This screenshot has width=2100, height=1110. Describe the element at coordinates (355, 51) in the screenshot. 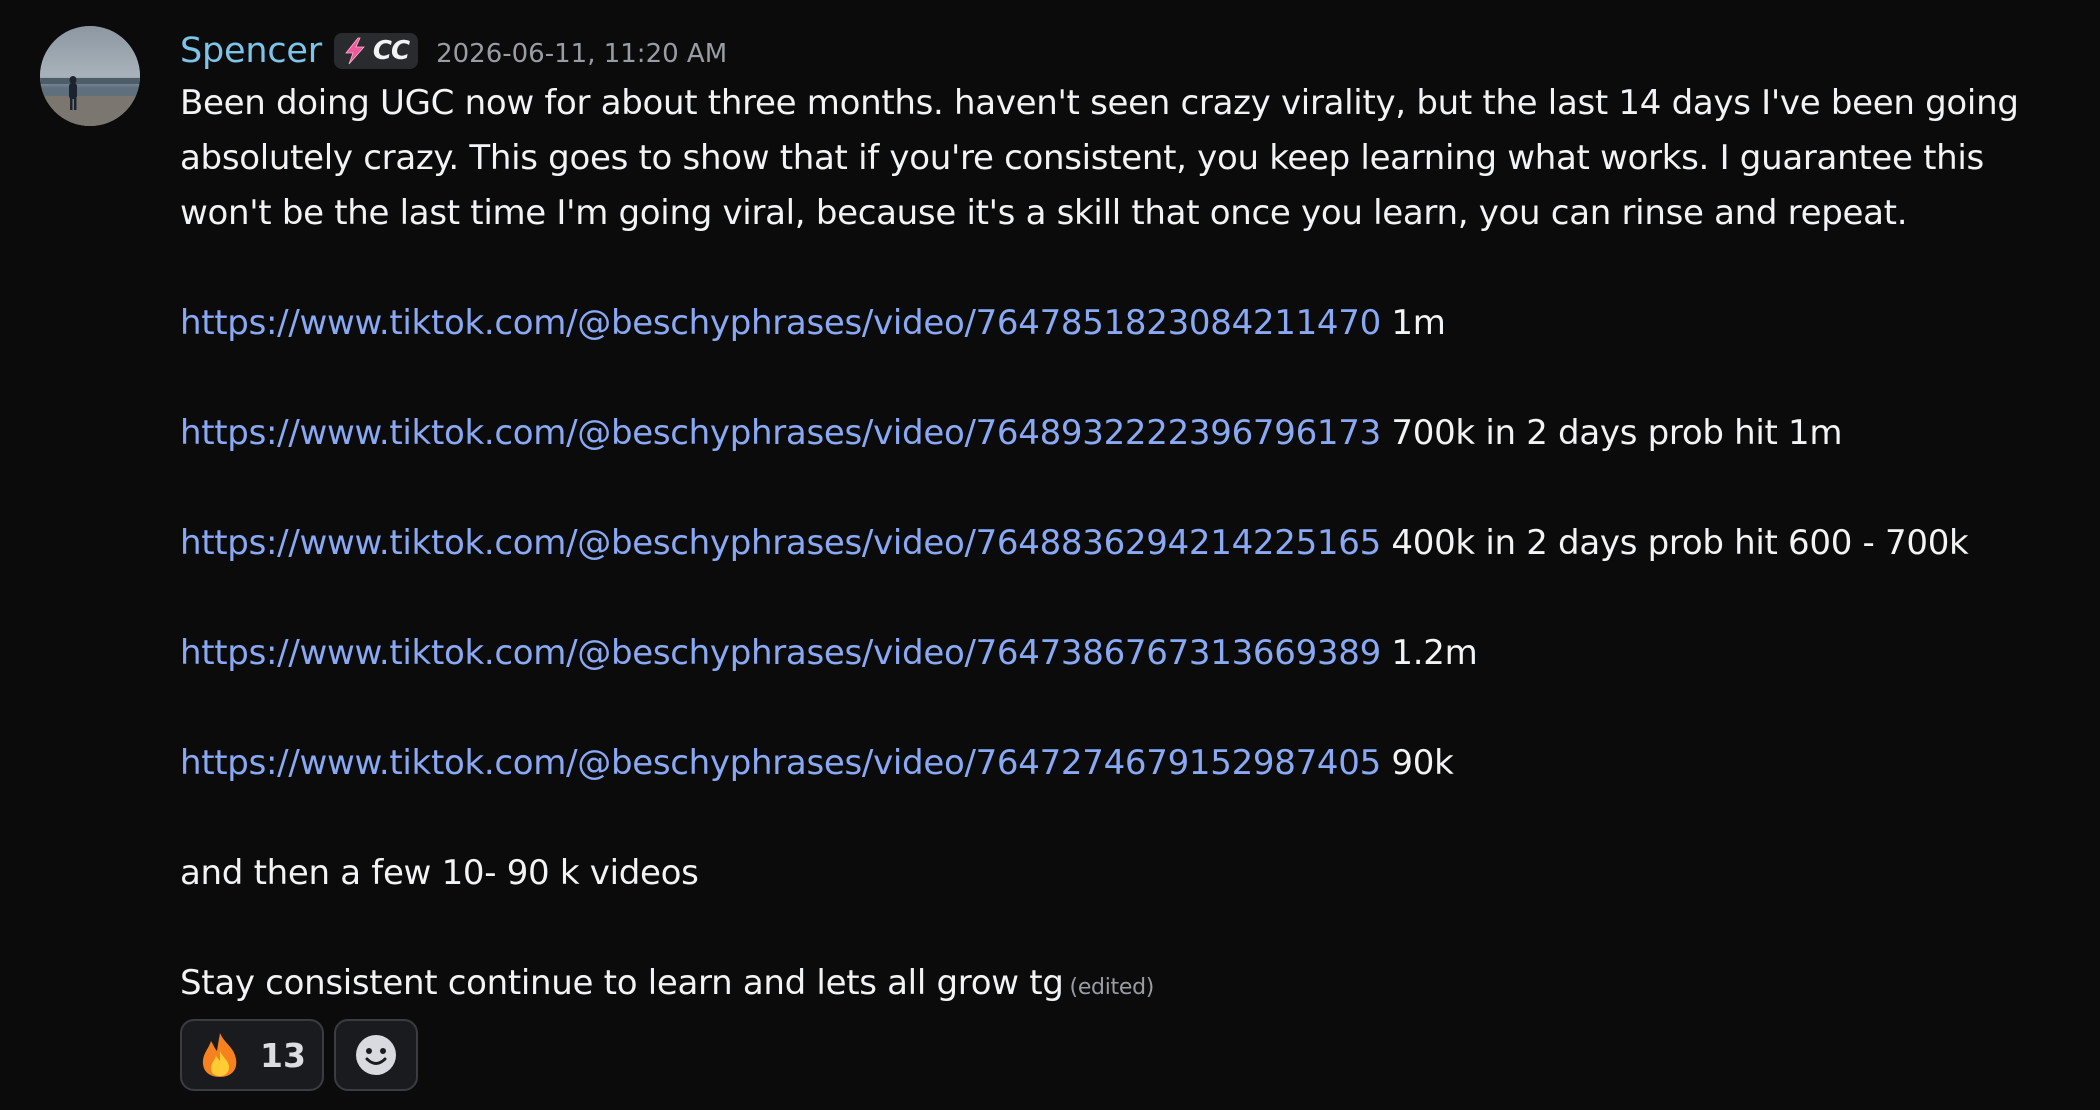

I see `lightning-bolt-icon` at that location.